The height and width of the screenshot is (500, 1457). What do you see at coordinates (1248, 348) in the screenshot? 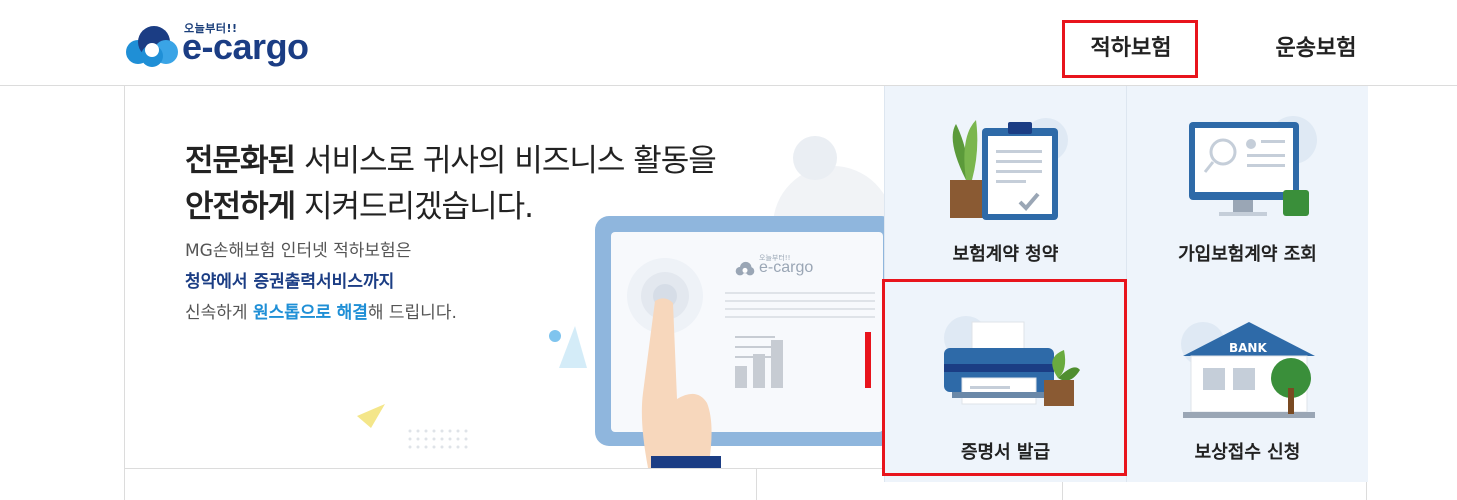
I see `bank-sign: BANK` at bounding box center [1248, 348].